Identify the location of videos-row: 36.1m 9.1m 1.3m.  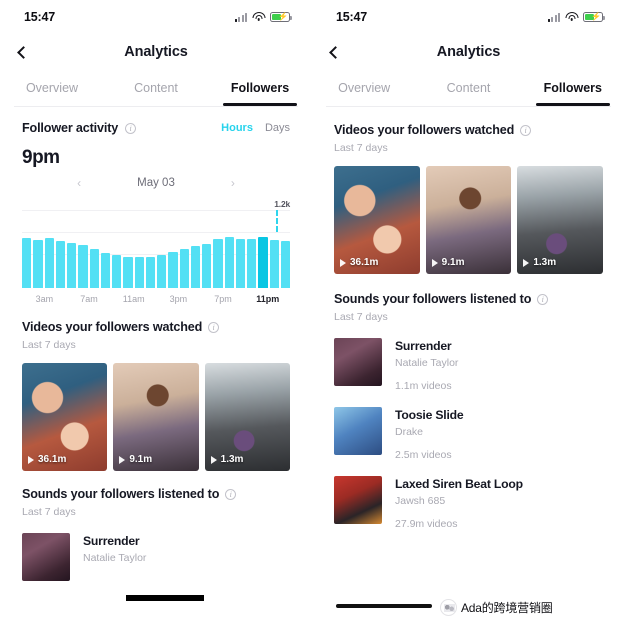
(469, 220).